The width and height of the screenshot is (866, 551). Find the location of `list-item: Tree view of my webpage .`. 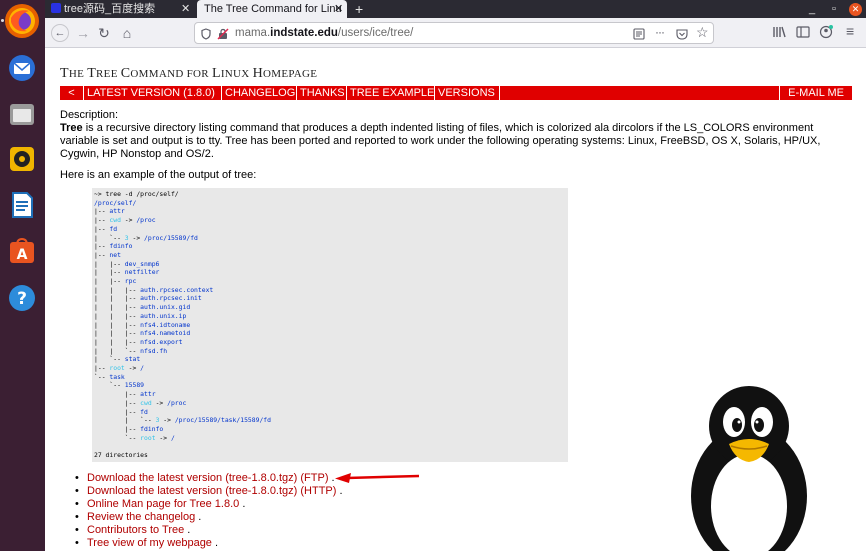

list-item: Tree view of my webpage . is located at coordinates (209, 543).